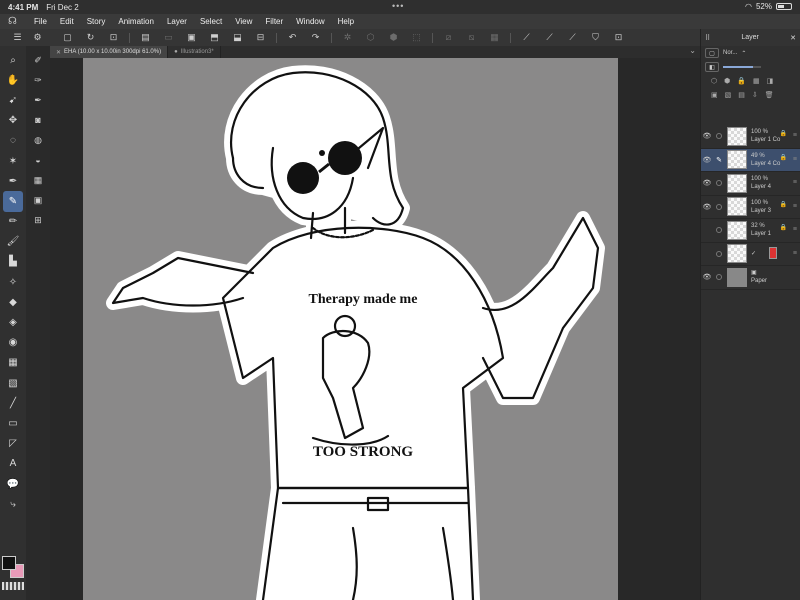 The image size is (800, 600). What do you see at coordinates (370, 38) in the screenshot?
I see `fill-icon: ⬡` at bounding box center [370, 38].